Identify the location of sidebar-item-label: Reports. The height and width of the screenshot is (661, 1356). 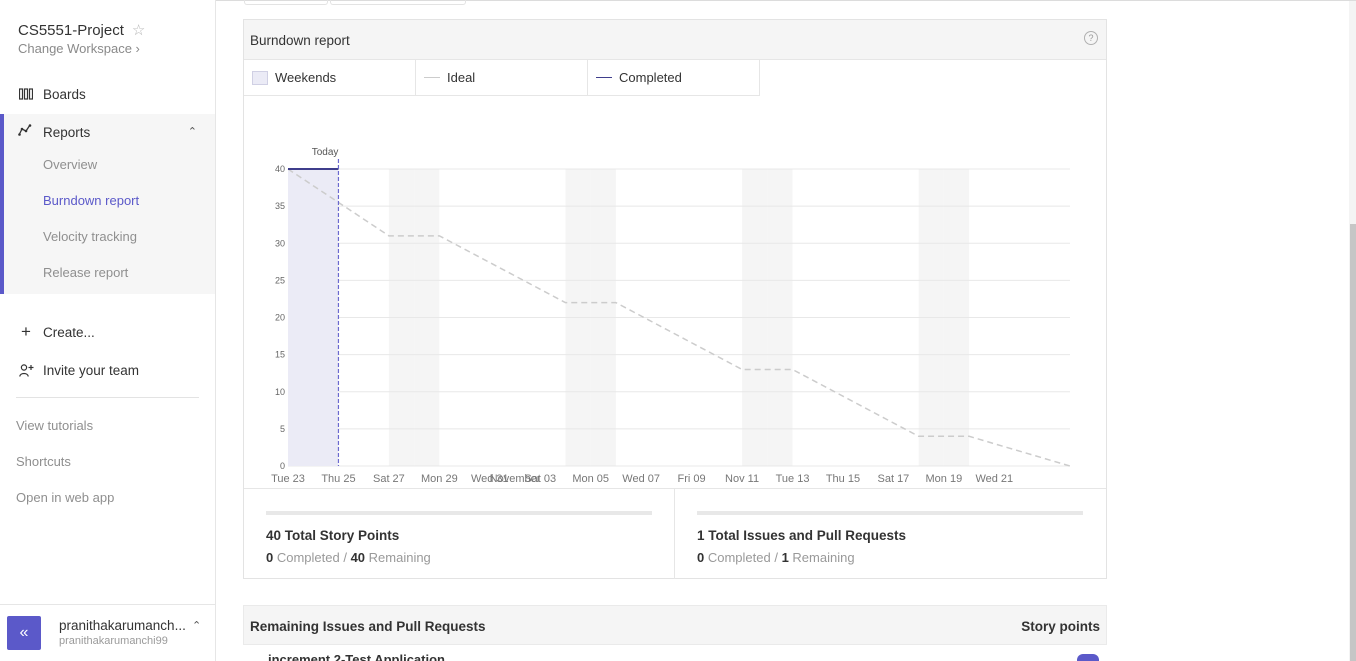
(67, 132).